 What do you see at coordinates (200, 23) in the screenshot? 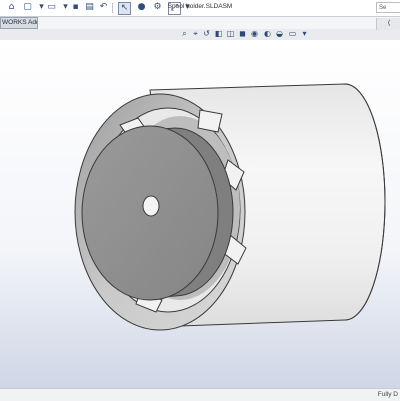
I see `command-manager: WORKS Add-Ins ⟨` at bounding box center [200, 23].